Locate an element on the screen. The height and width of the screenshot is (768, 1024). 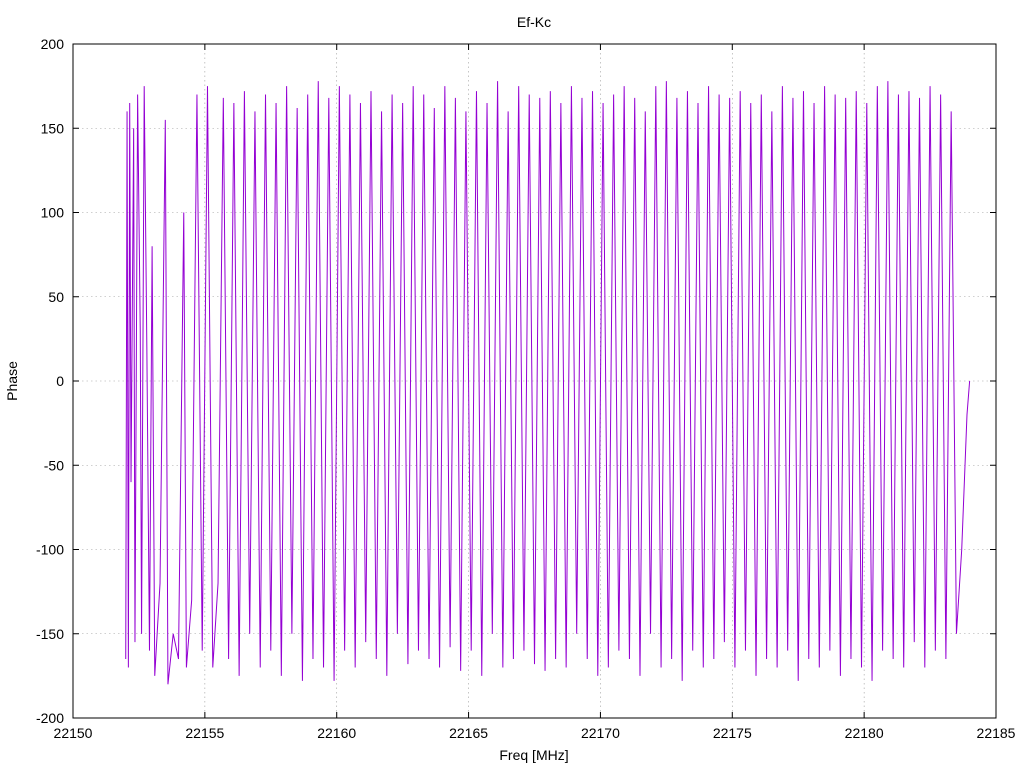
y-tick-label: 100 is located at coordinates (53, 213).